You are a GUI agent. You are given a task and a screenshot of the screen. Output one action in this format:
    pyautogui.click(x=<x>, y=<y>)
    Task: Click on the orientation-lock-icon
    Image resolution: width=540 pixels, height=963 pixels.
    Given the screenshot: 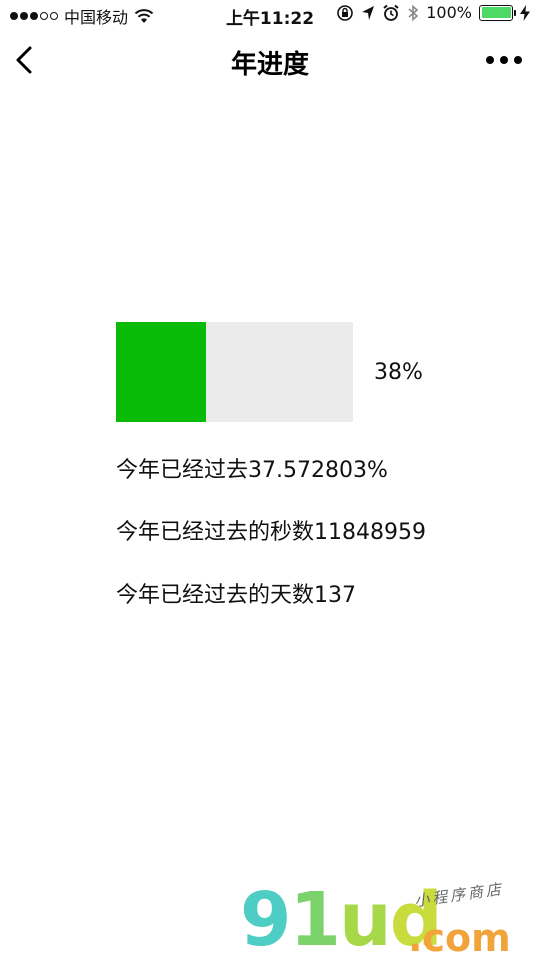 What is the action you would take?
    pyautogui.click(x=345, y=13)
    